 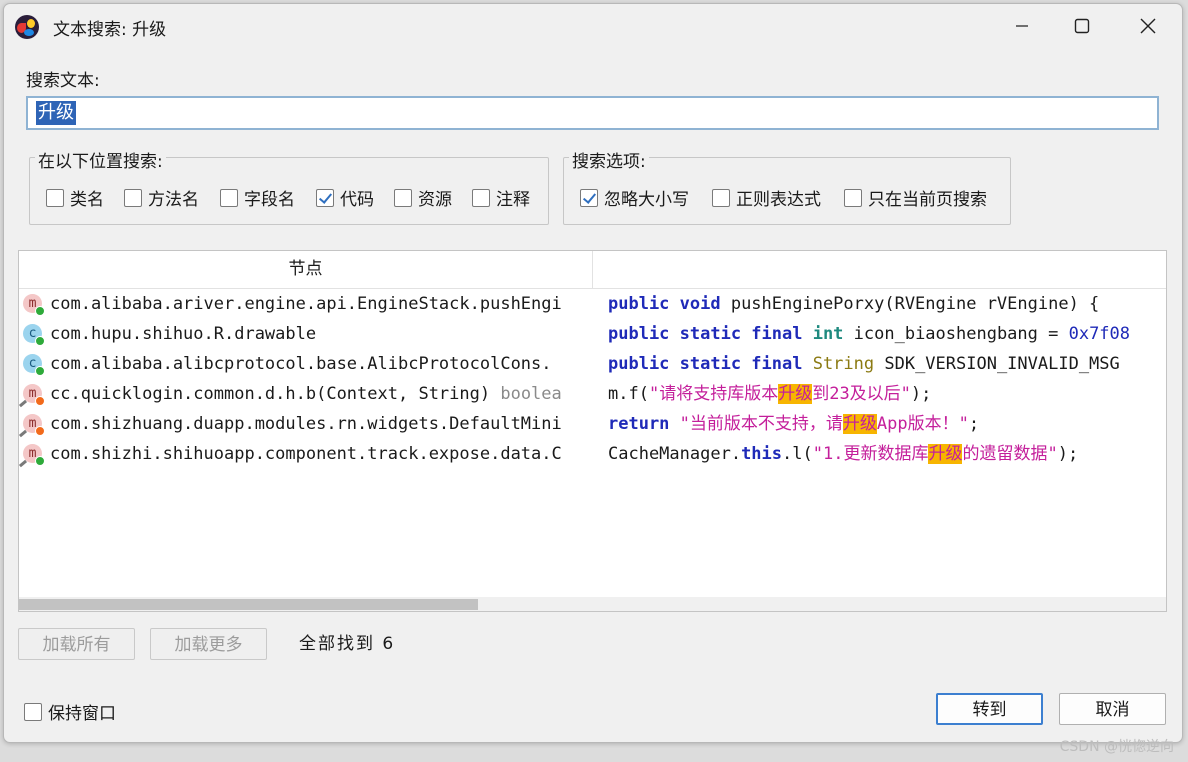 I want to click on checkbox-label: 忽略大小写, so click(x=646, y=200).